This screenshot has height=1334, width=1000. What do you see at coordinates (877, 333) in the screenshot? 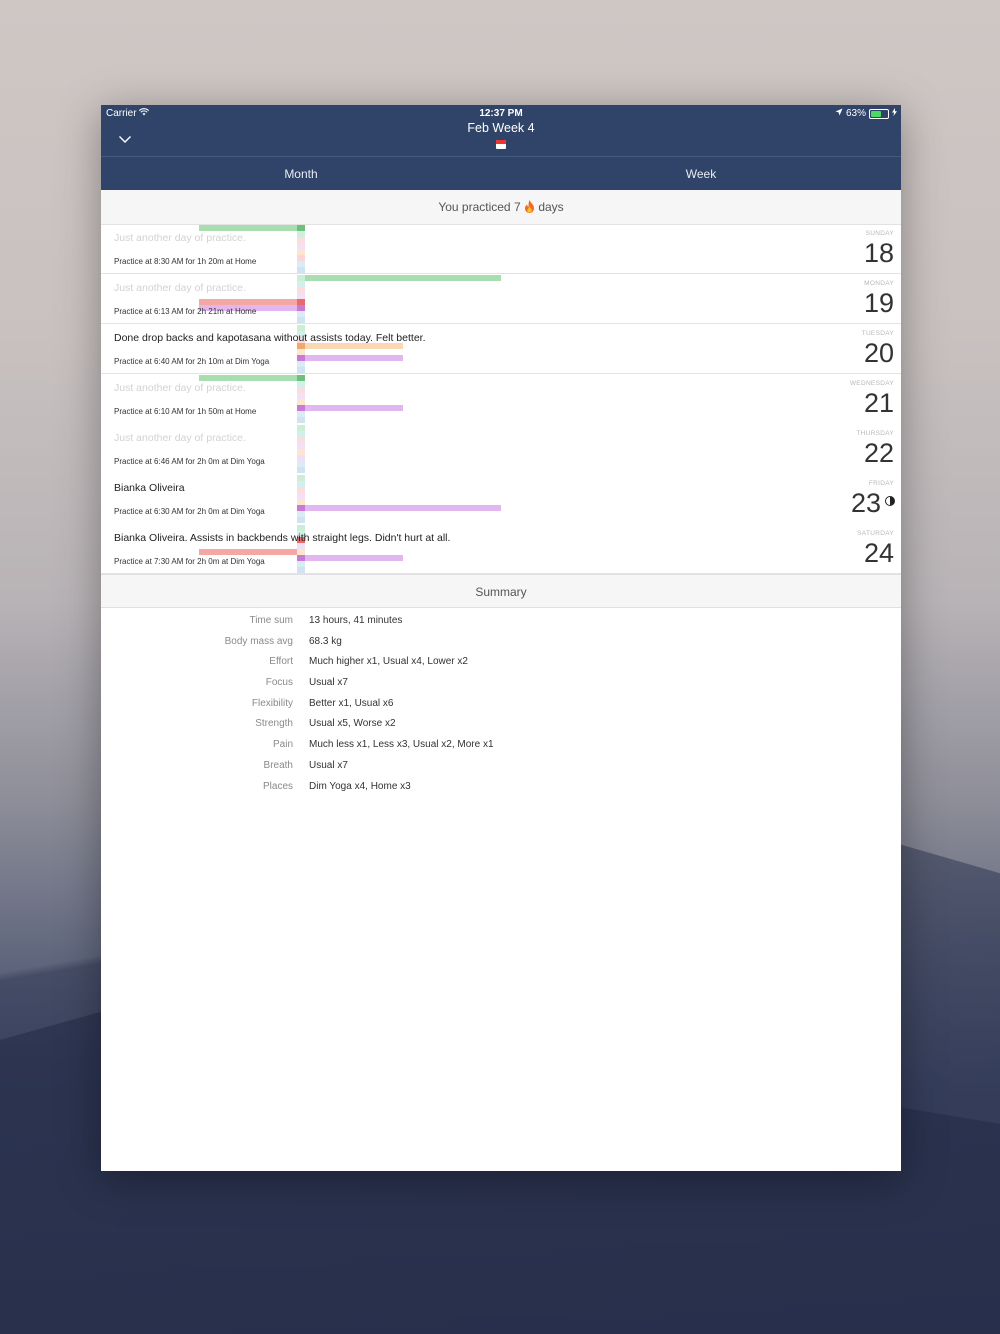
I see `weekday-label: TUESDAY` at bounding box center [877, 333].